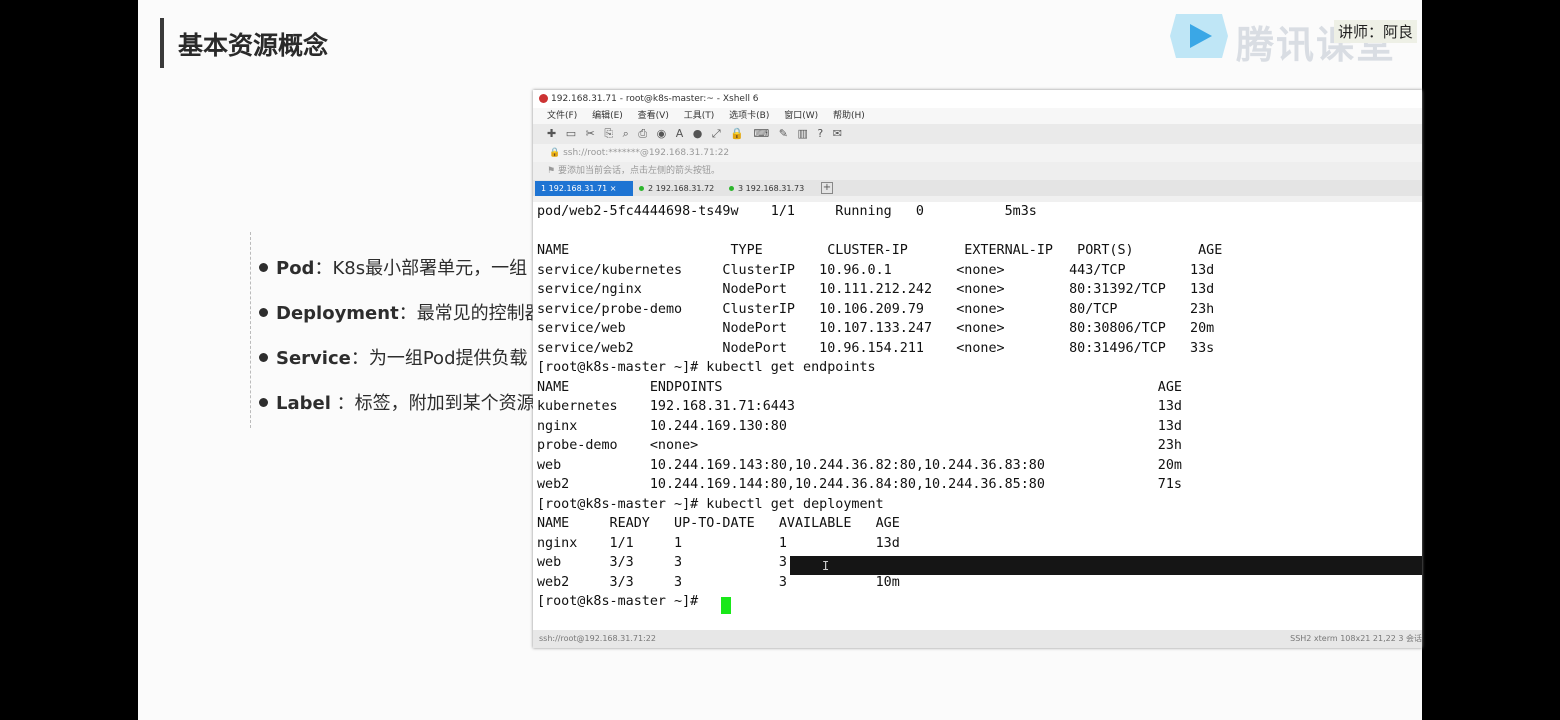 This screenshot has width=1560, height=720. Describe the element at coordinates (716, 133) in the screenshot. I see `fullscreen-icon: ⤢` at that location.